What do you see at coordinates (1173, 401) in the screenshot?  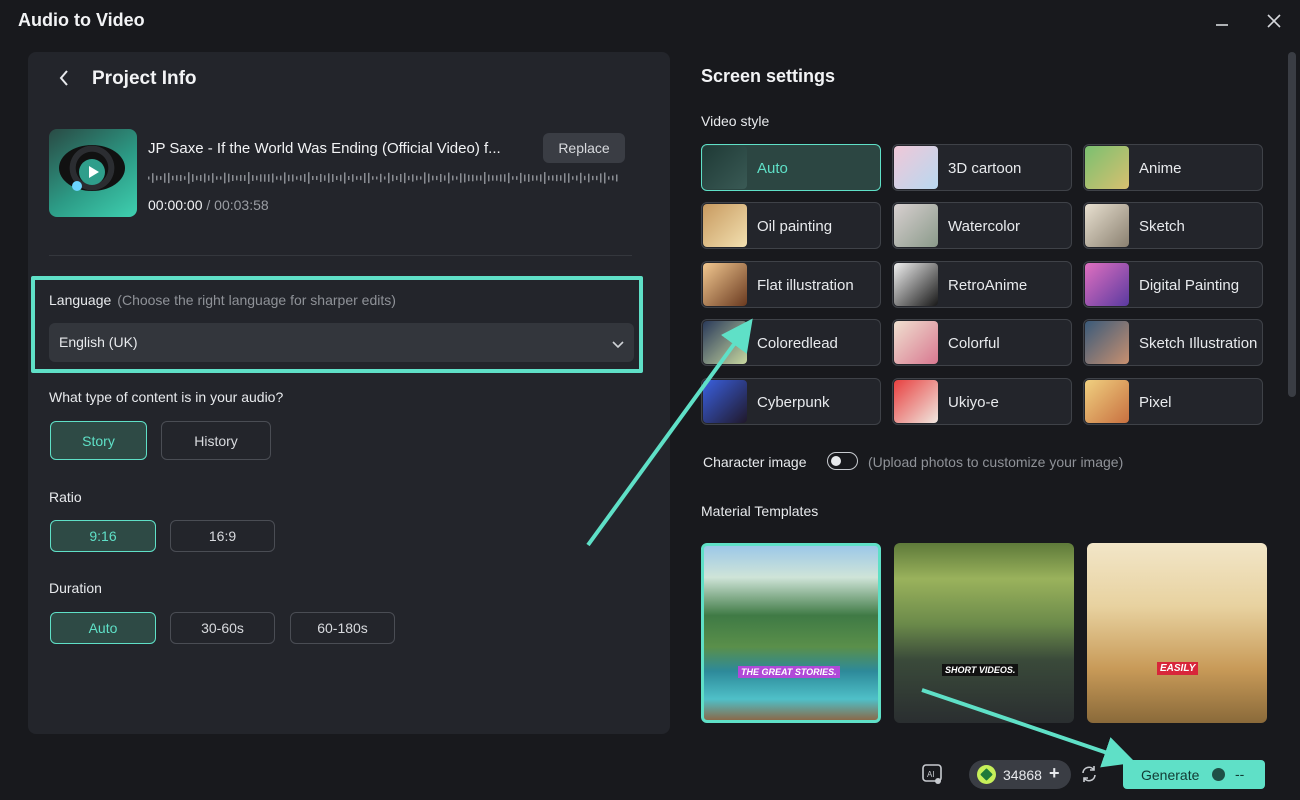 I see `style-card-pixel: Pixel` at bounding box center [1173, 401].